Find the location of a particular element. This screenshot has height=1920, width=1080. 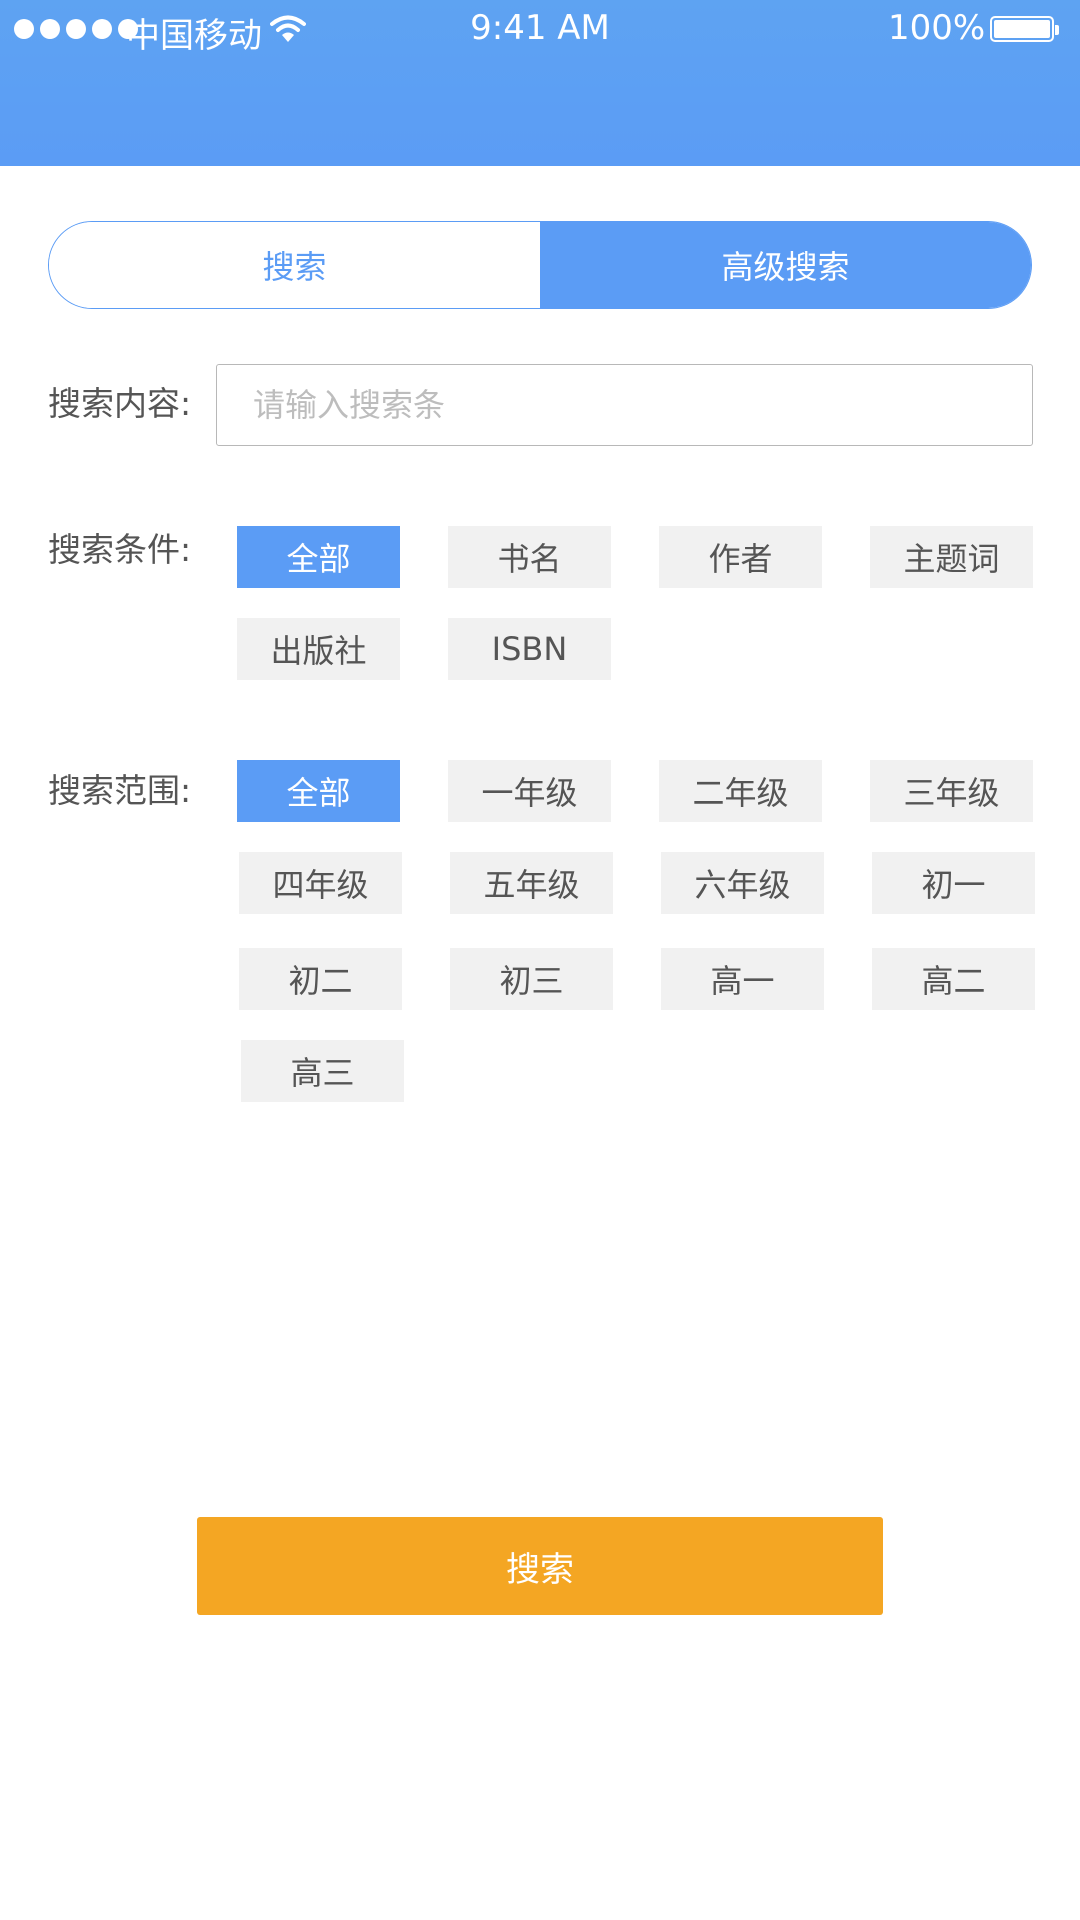

tab-advanced-search: 高级搜索 is located at coordinates (785, 265).